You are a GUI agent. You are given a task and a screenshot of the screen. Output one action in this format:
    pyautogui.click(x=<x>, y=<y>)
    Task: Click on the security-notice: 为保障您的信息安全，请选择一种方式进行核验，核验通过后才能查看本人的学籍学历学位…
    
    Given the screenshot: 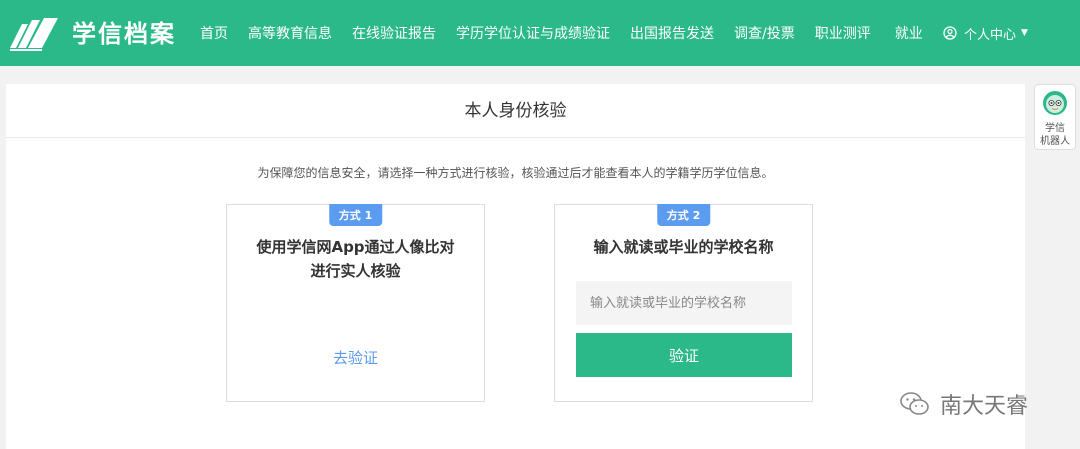 What is the action you would take?
    pyautogui.click(x=515, y=173)
    